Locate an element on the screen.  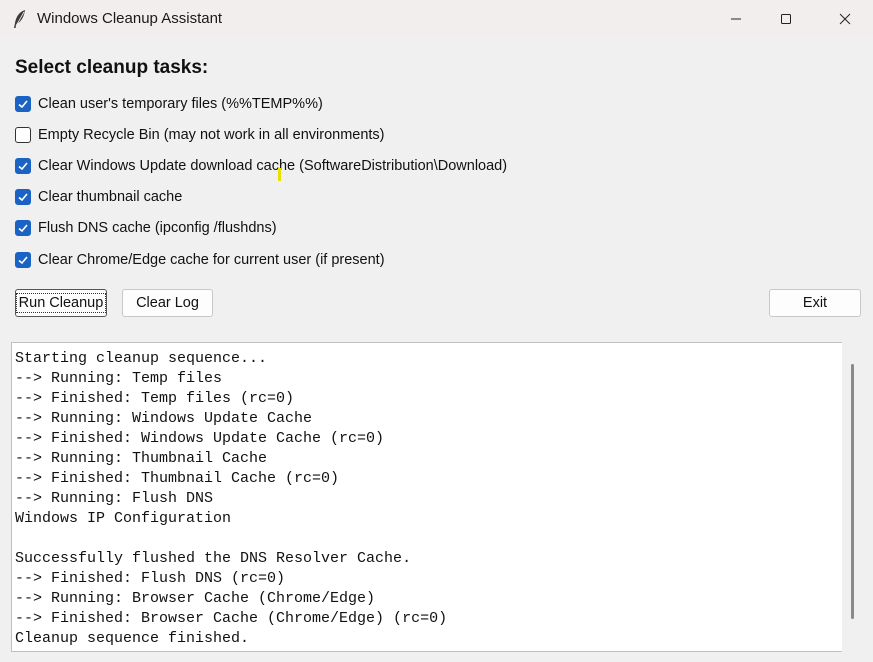
title-bar: Windows Cleanup Assistant is located at coordinates (436, 19).